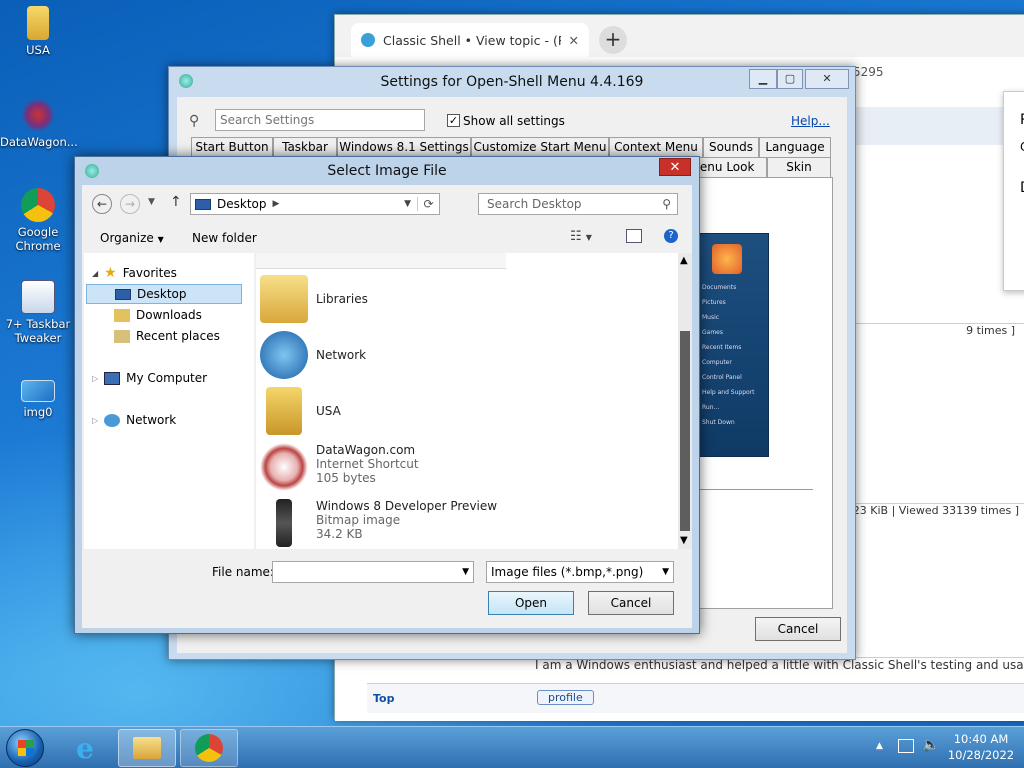  Describe the element at coordinates (38, 312) in the screenshot. I see `desktop-icon-taskbar-tweaker: 7+ Taskbar Tweaker` at that location.